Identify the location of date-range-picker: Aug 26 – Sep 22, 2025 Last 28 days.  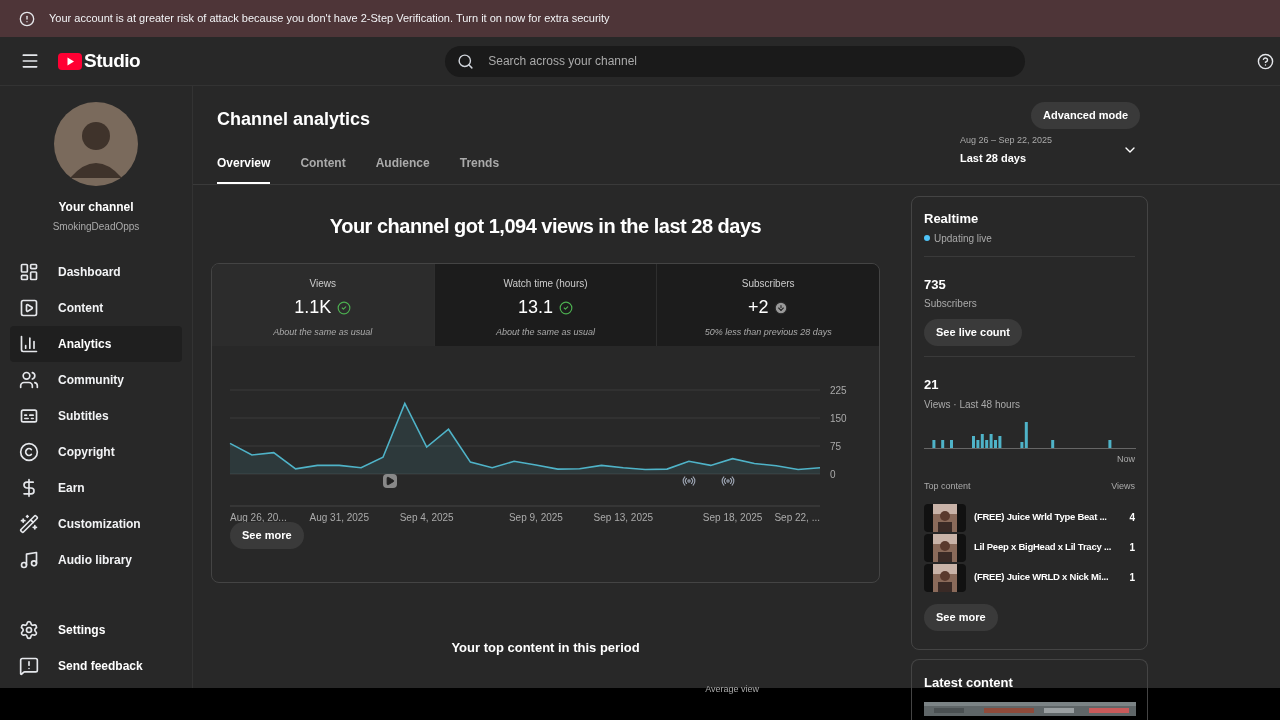
(1050, 150).